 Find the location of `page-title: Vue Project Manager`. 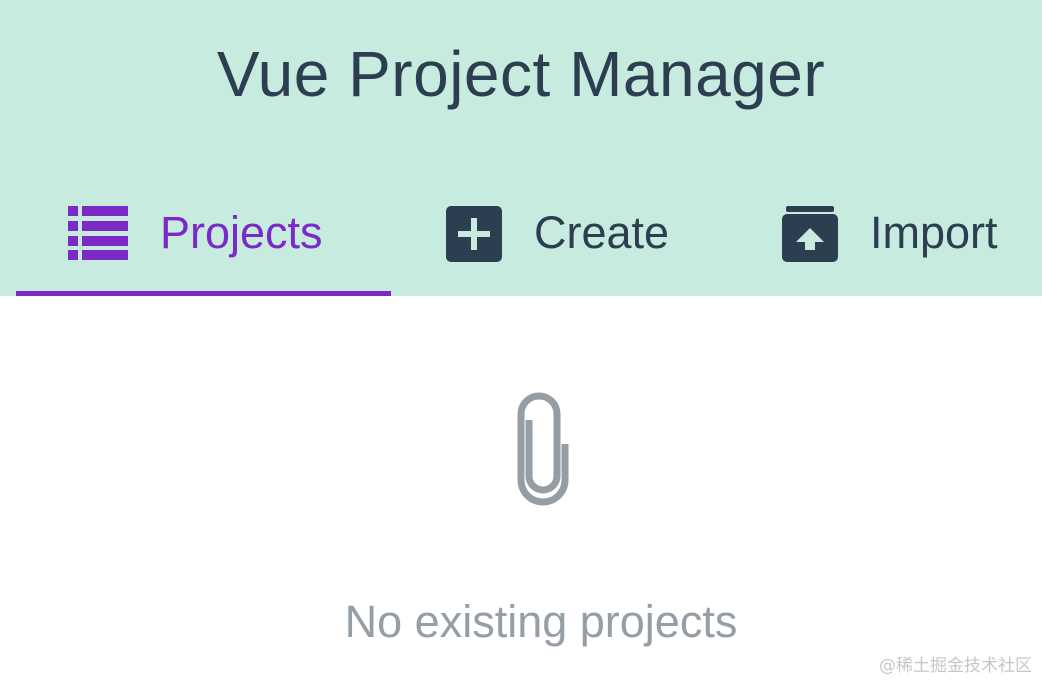

page-title: Vue Project Manager is located at coordinates (521, 74).